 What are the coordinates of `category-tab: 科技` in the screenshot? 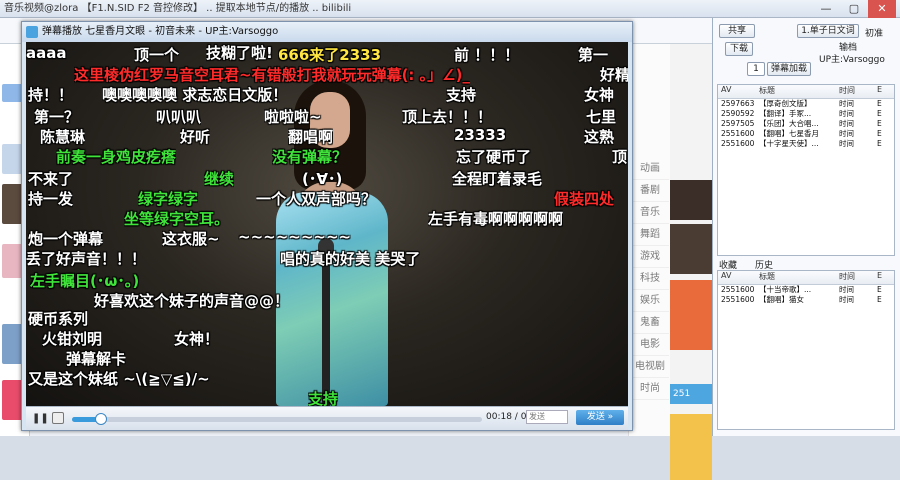 It's located at (650, 279).